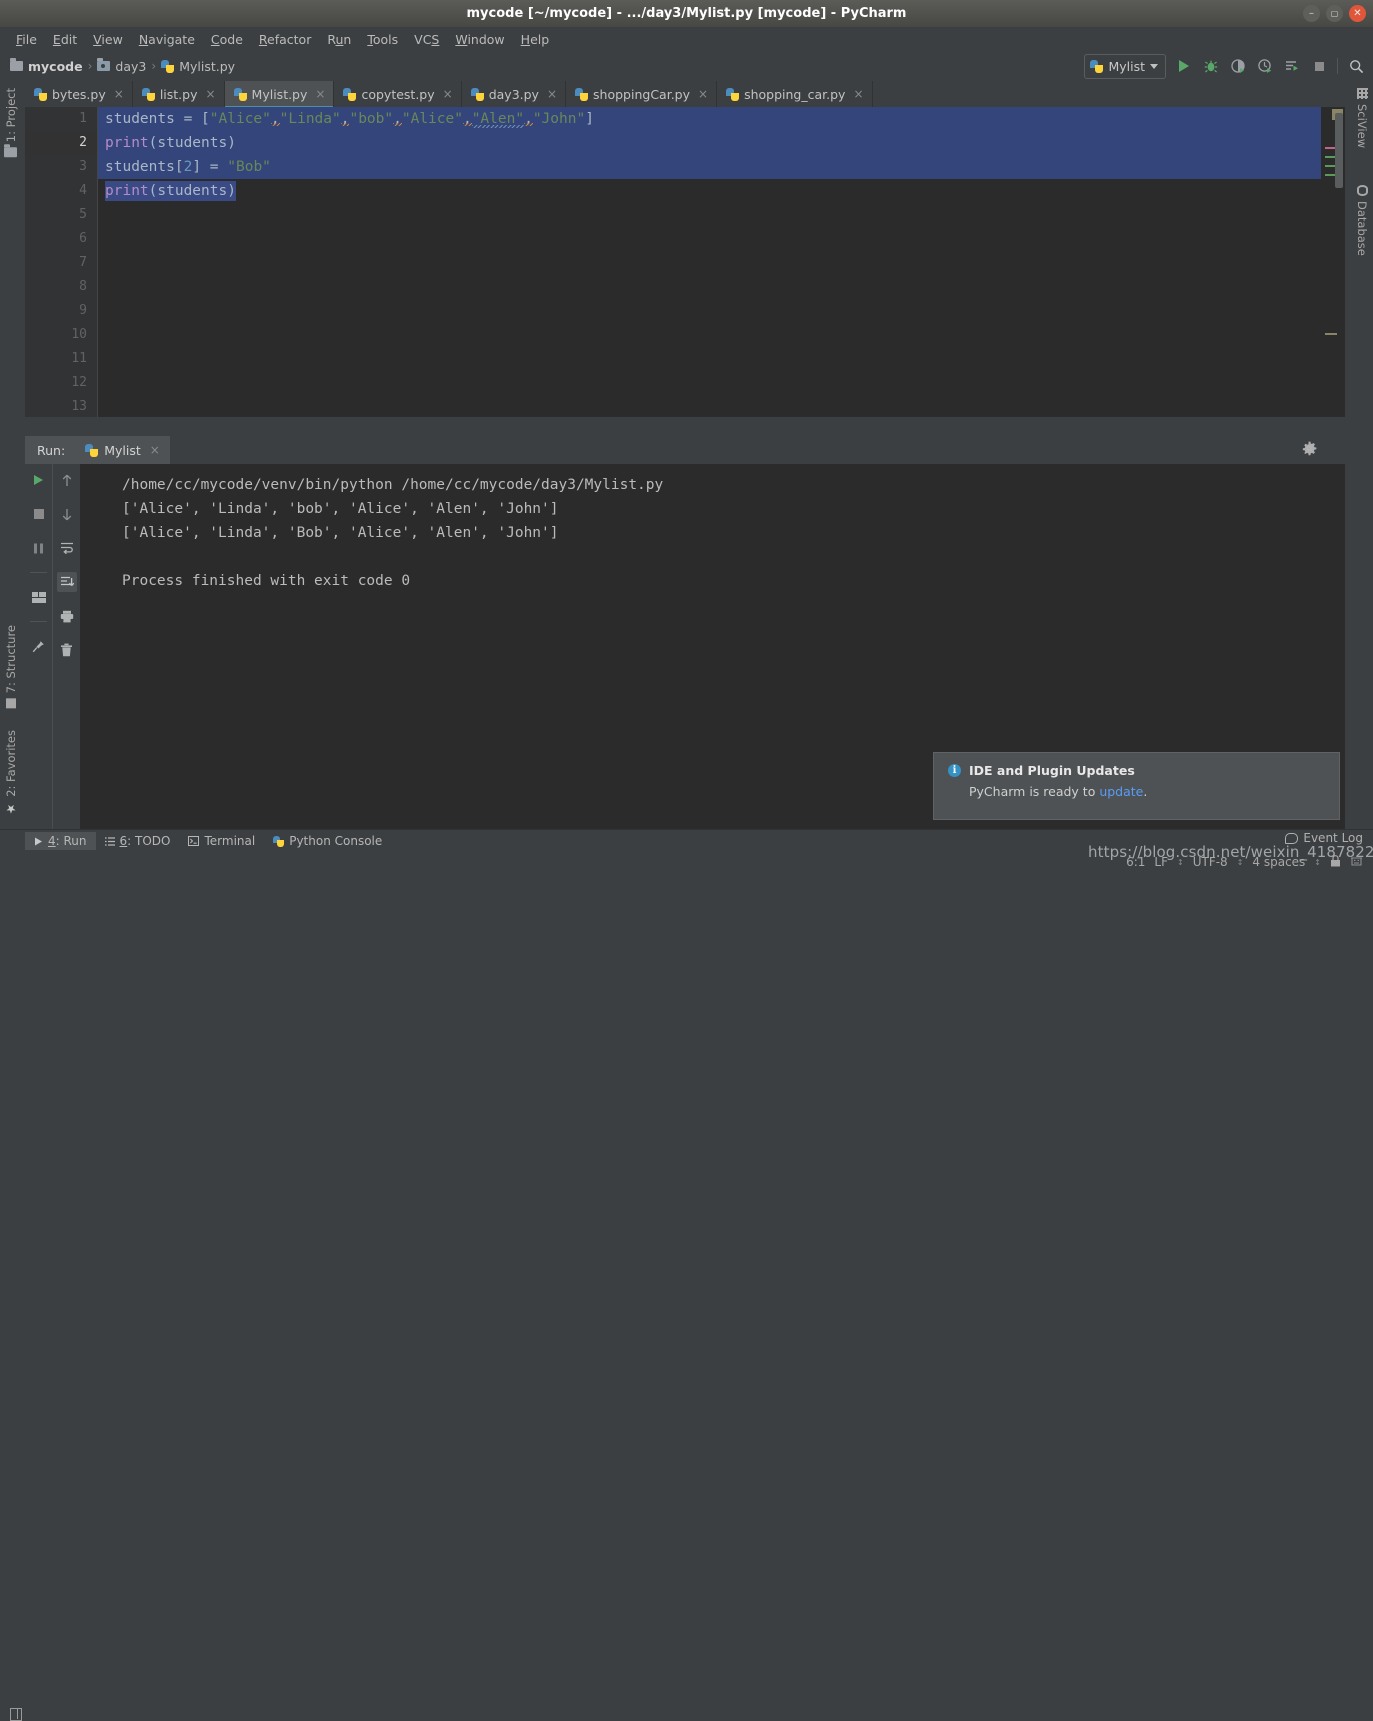 Image resolution: width=1373 pixels, height=1721 pixels. I want to click on menu-run: Run, so click(339, 39).